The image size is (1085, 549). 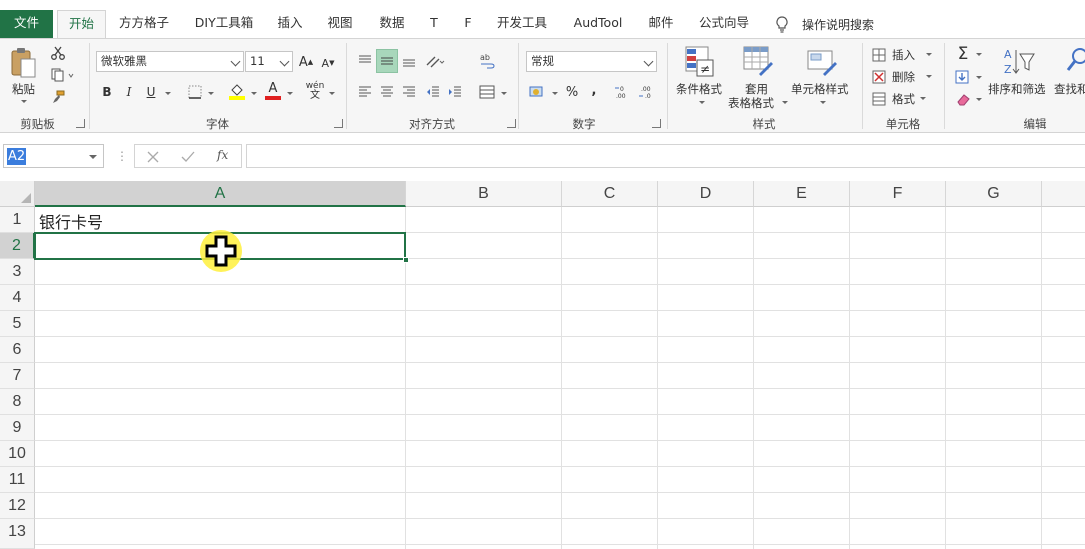 I want to click on accounting-dropdown-arrow, so click(x=555, y=93).